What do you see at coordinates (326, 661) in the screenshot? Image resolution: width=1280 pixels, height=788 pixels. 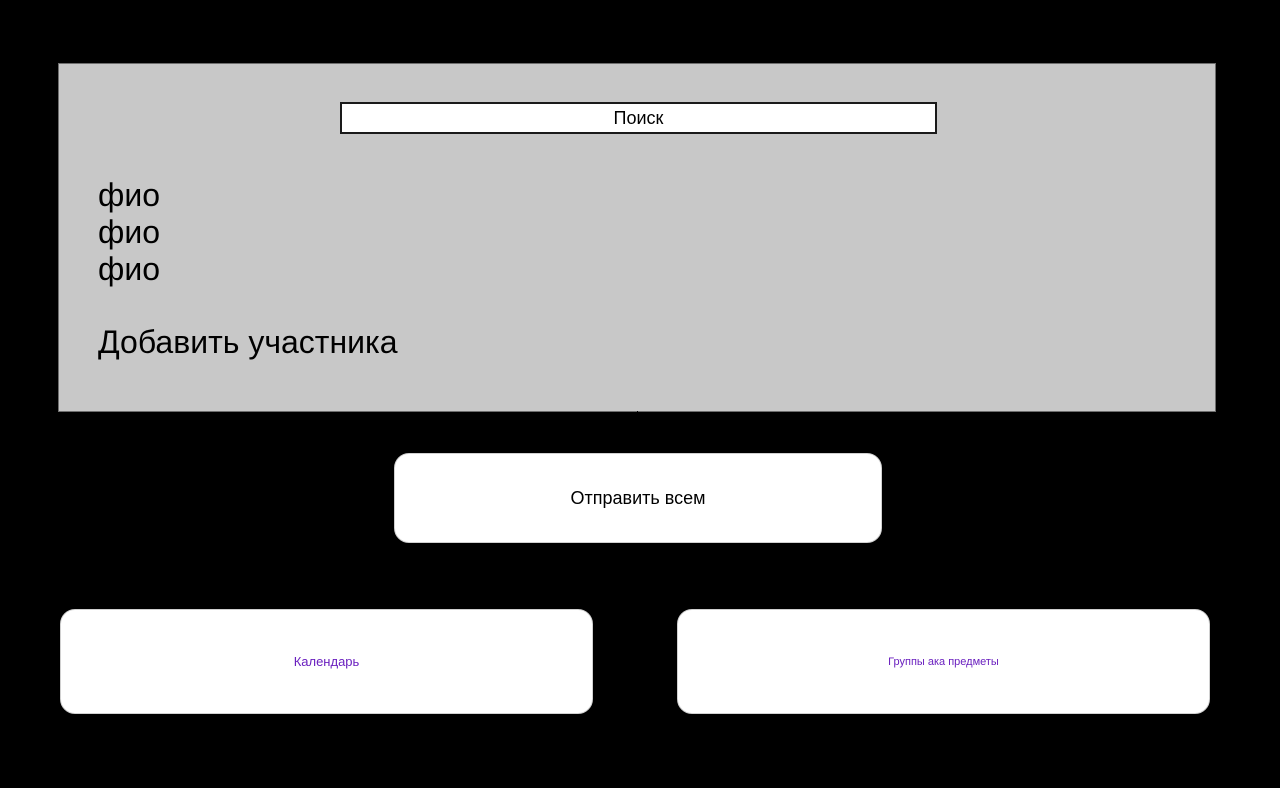 I see `calendar-button: Календарь` at bounding box center [326, 661].